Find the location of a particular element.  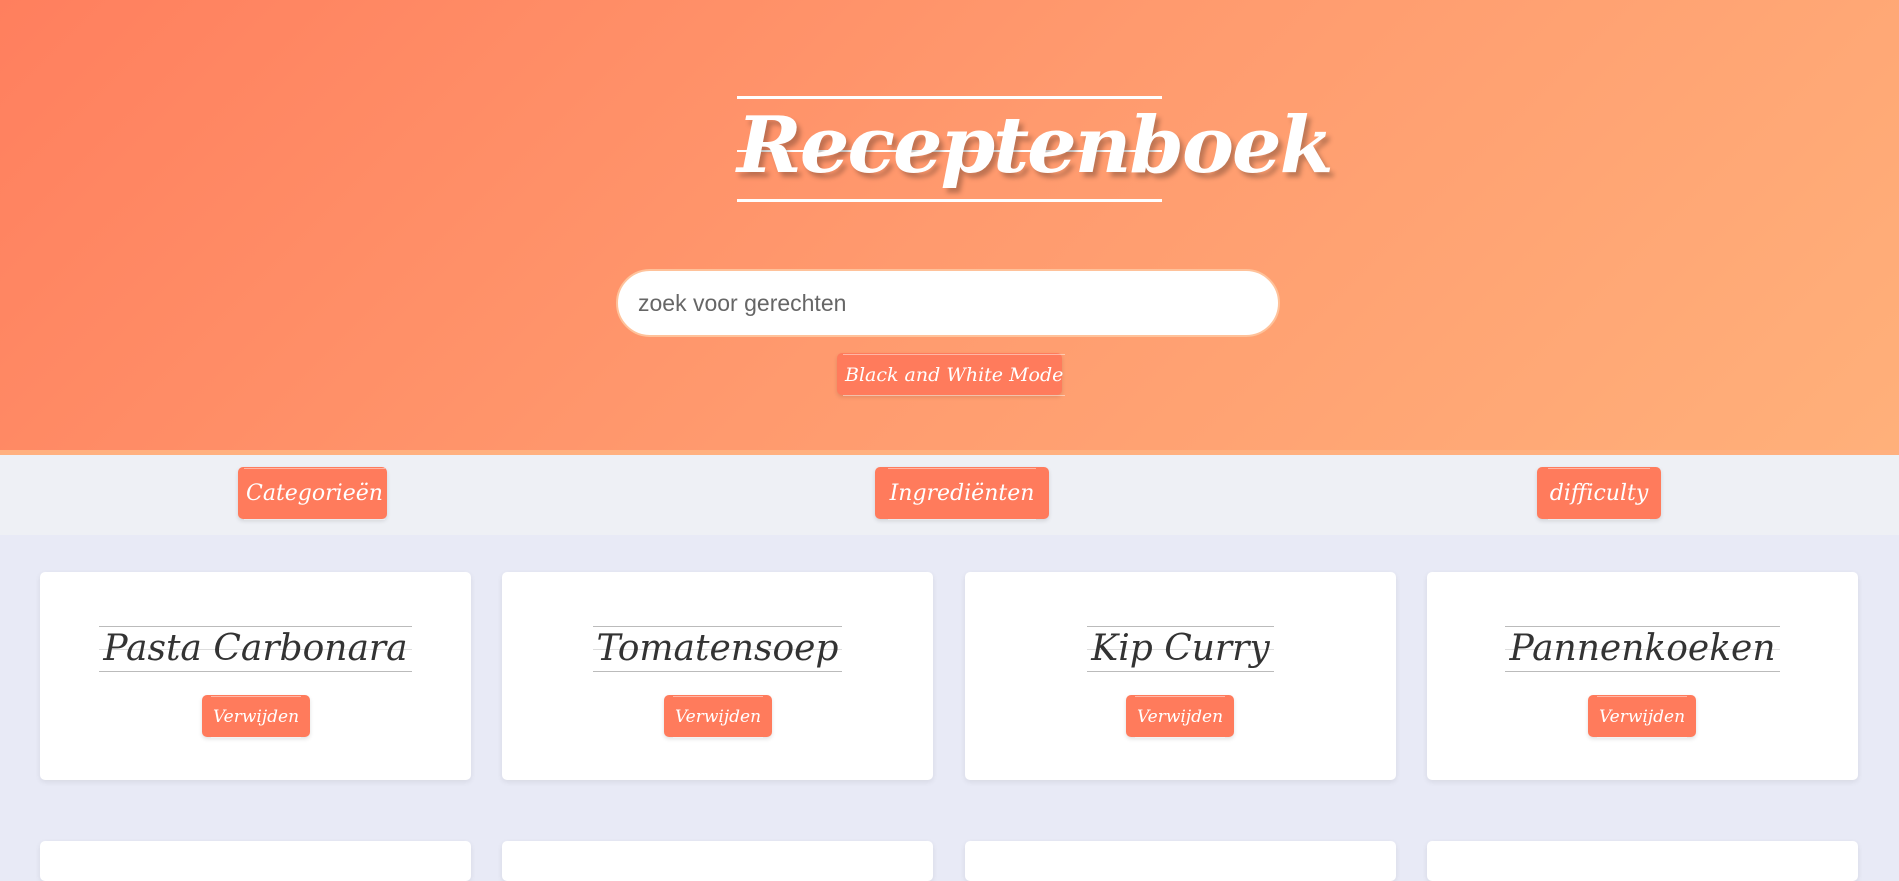

ingredients-filter-label: Ingrediënten is located at coordinates (962, 494).